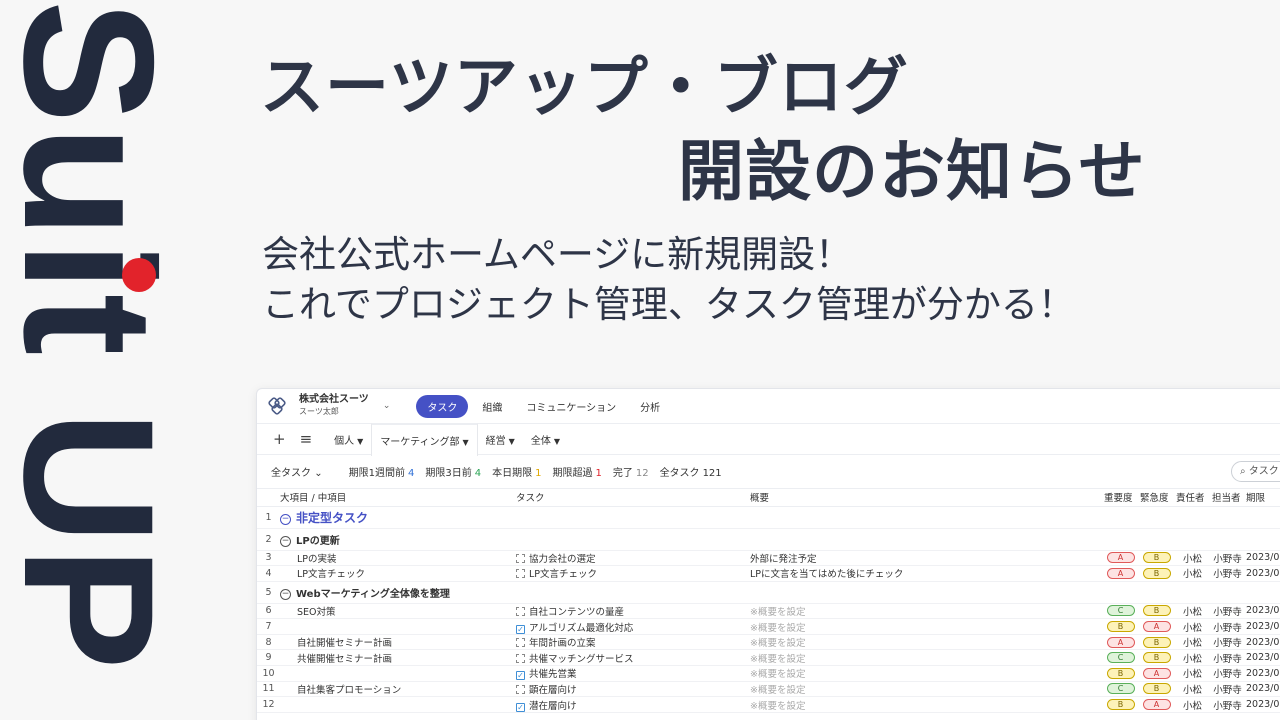 Image resolution: width=1280 pixels, height=720 pixels. Describe the element at coordinates (395, 558) in the screenshot. I see `item-cell: LPの実装` at that location.